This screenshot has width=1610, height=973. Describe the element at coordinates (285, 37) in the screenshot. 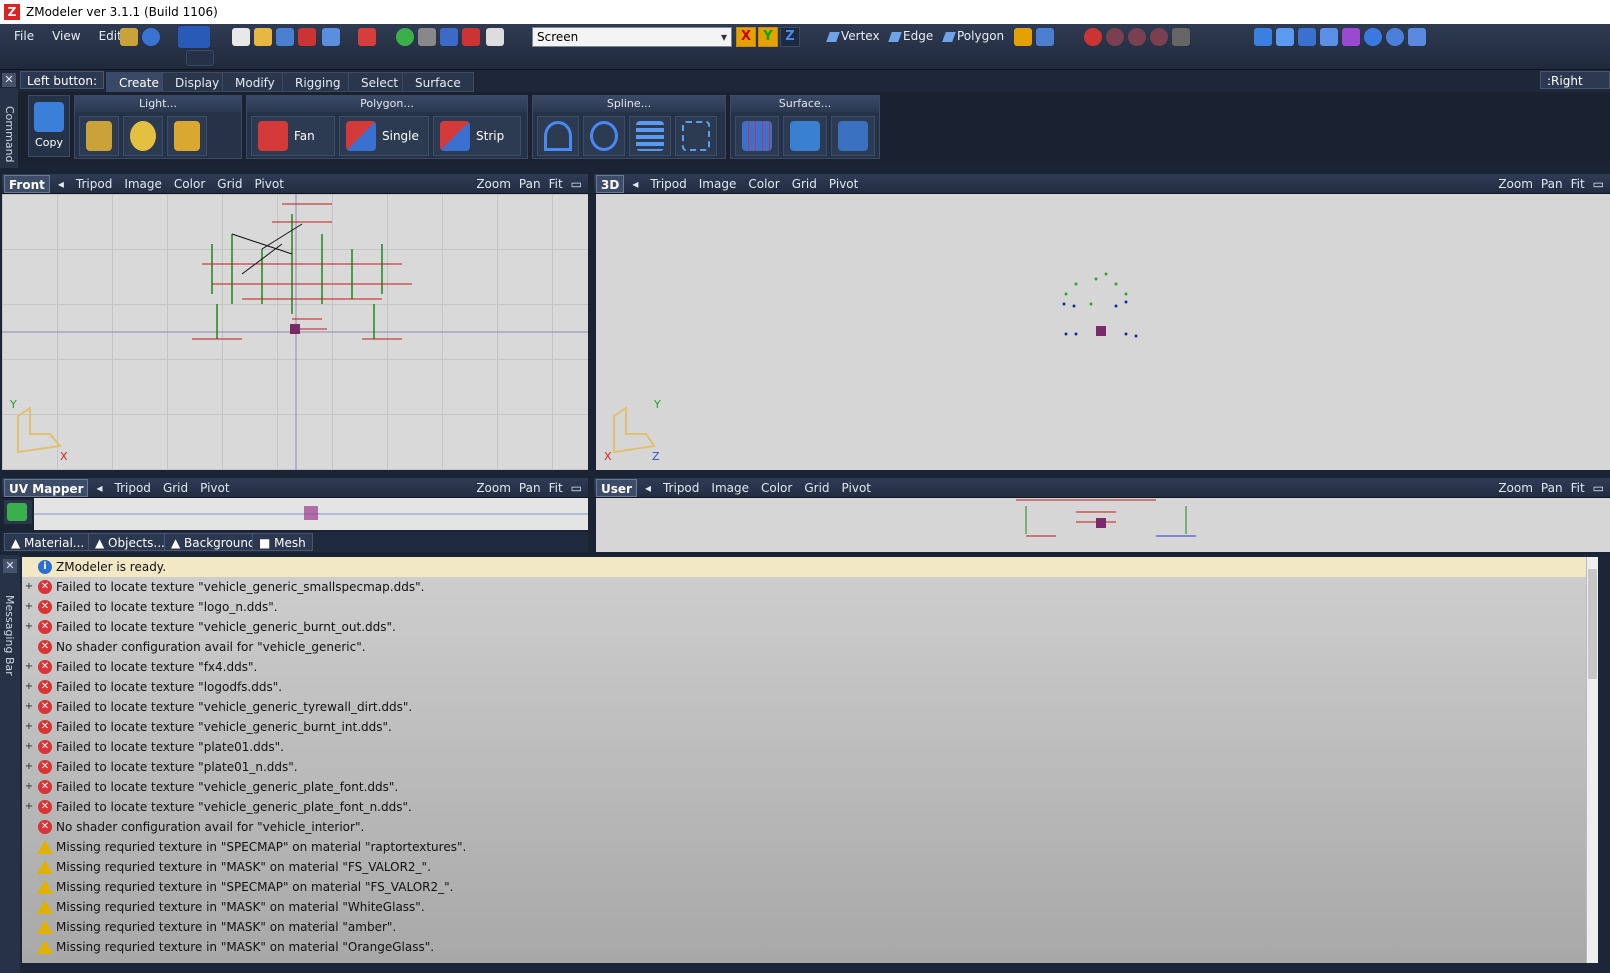

I see `save-icon` at that location.